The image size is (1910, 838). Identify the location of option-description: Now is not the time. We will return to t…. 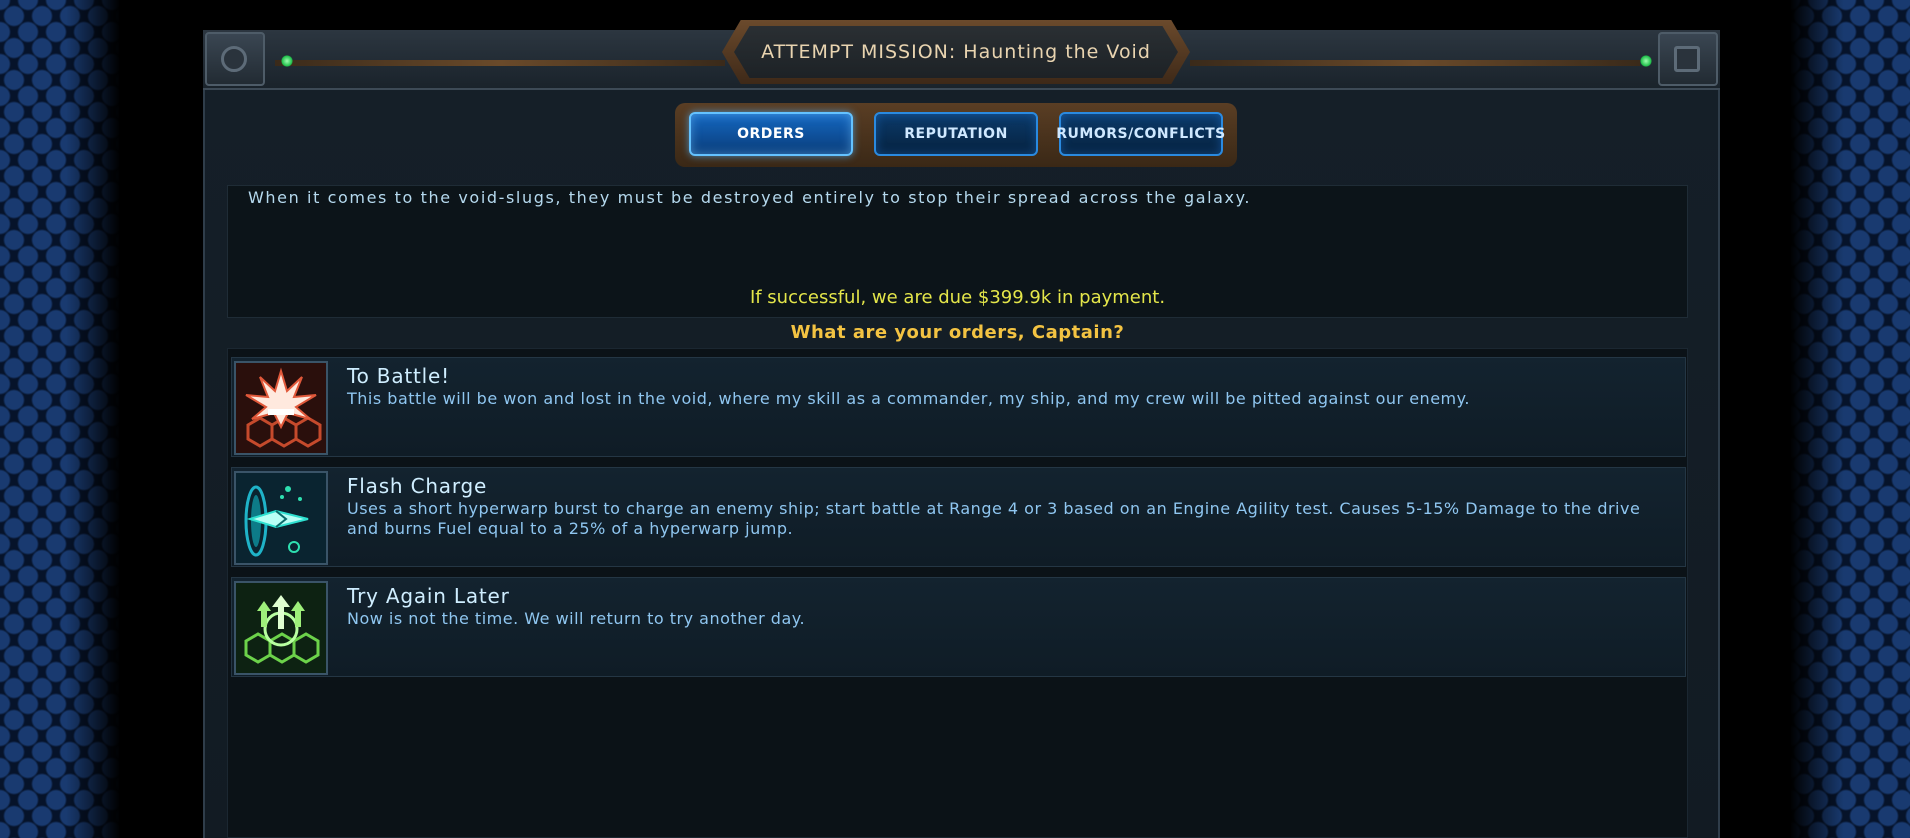
(576, 618).